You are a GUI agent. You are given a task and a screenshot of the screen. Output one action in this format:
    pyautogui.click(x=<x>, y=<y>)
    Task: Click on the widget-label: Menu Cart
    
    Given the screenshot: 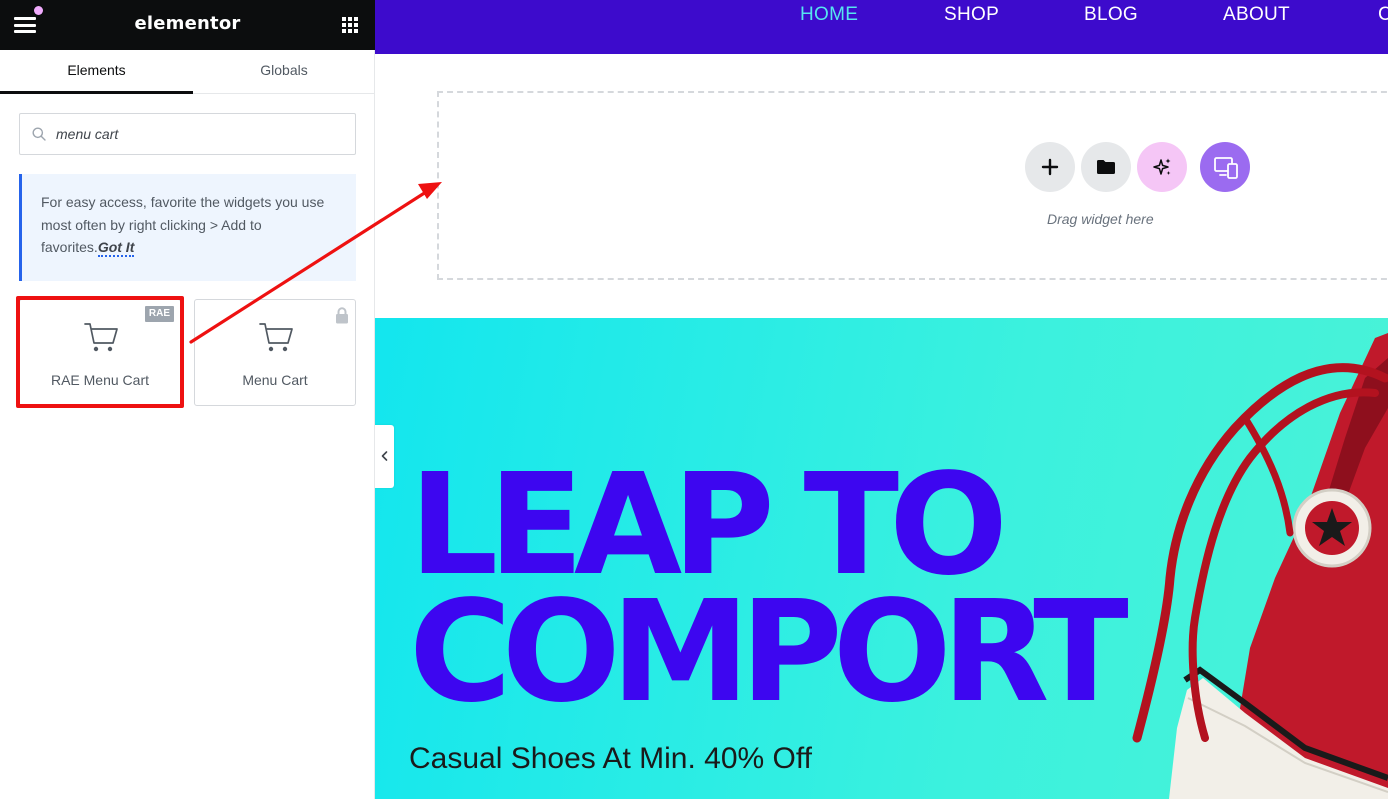 What is the action you would take?
    pyautogui.click(x=275, y=380)
    